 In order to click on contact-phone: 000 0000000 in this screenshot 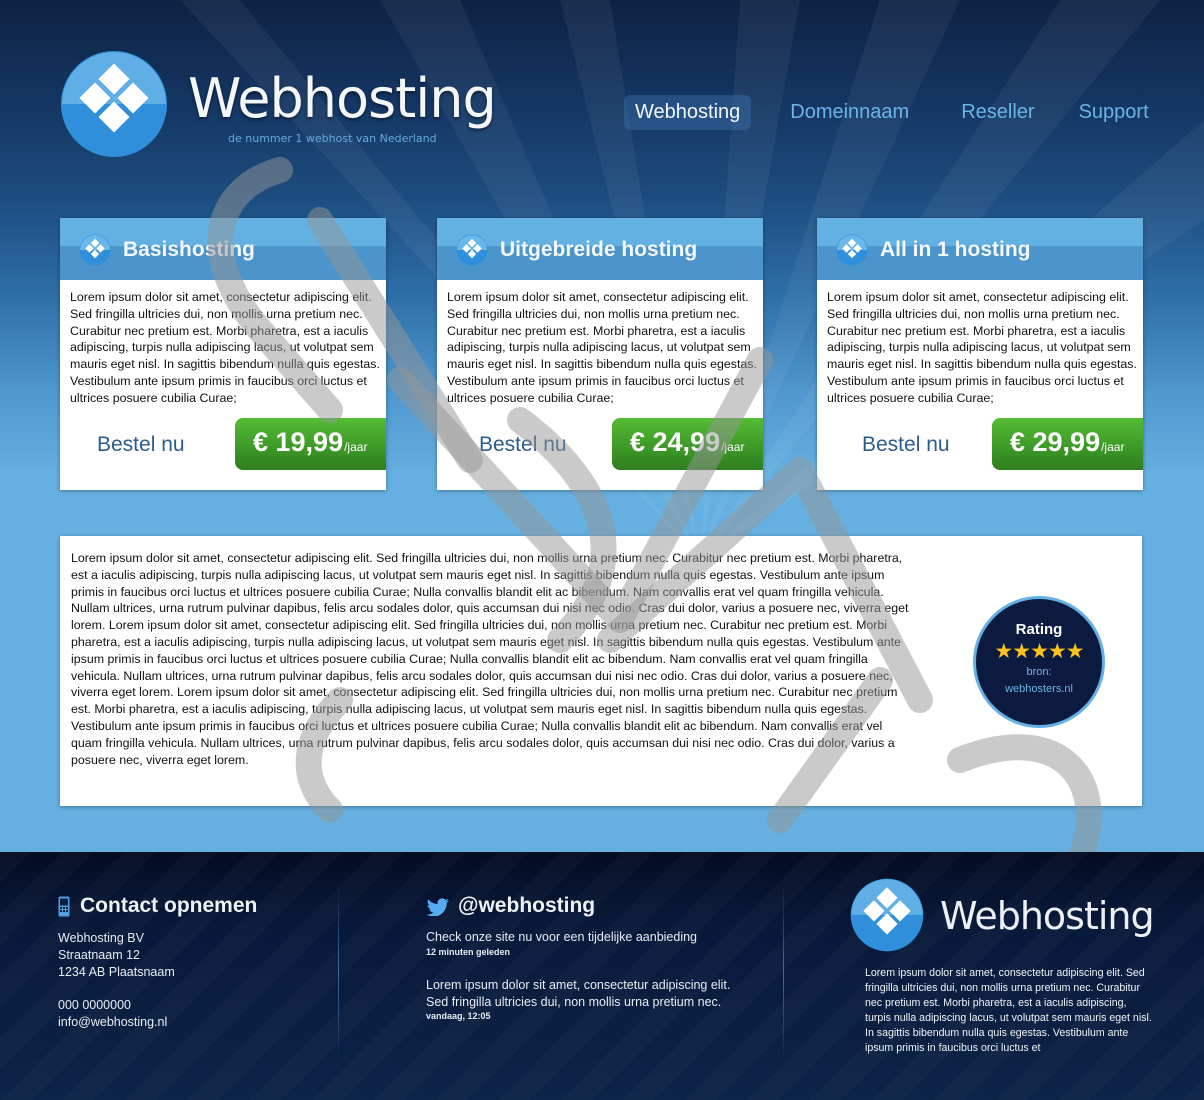, I will do `click(116, 1005)`.